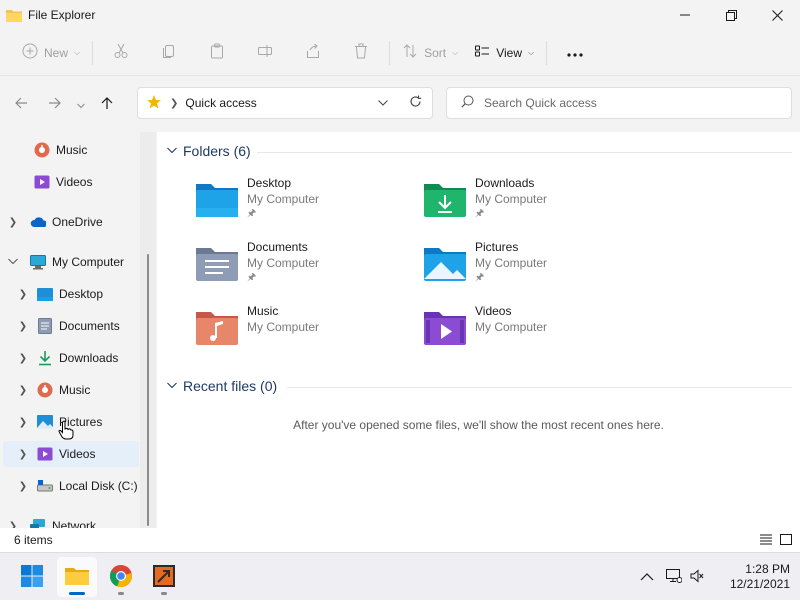 This screenshot has width=800, height=600. I want to click on sidebar-item-videos: ❯ Videos, so click(71, 454).